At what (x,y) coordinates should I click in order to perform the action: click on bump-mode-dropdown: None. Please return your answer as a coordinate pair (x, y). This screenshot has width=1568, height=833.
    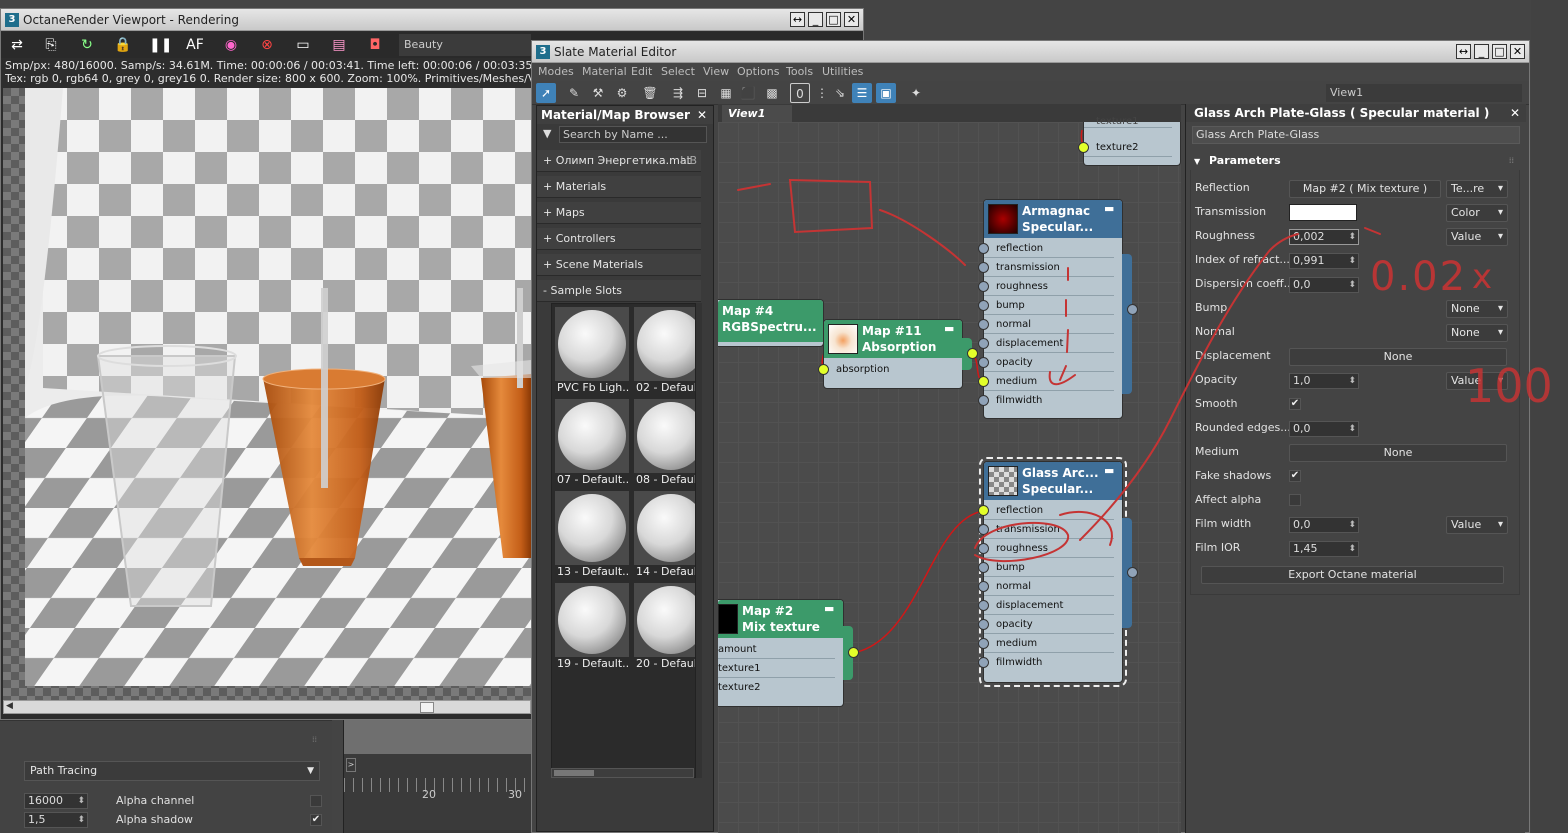
    Looking at the image, I should click on (1477, 309).